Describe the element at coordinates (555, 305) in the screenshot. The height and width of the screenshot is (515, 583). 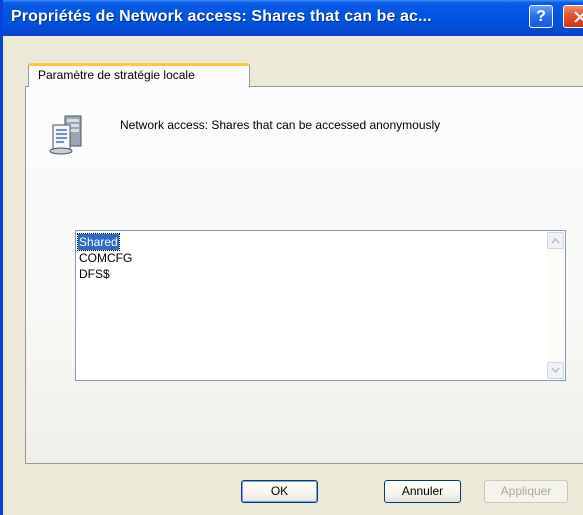
I see `vertical-scrollbar` at that location.